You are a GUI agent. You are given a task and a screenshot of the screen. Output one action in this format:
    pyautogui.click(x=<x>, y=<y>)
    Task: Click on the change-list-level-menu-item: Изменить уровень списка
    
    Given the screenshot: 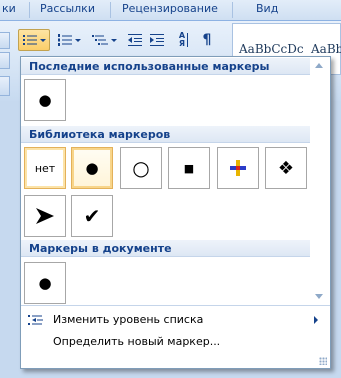 What is the action you would take?
    pyautogui.click(x=175, y=320)
    